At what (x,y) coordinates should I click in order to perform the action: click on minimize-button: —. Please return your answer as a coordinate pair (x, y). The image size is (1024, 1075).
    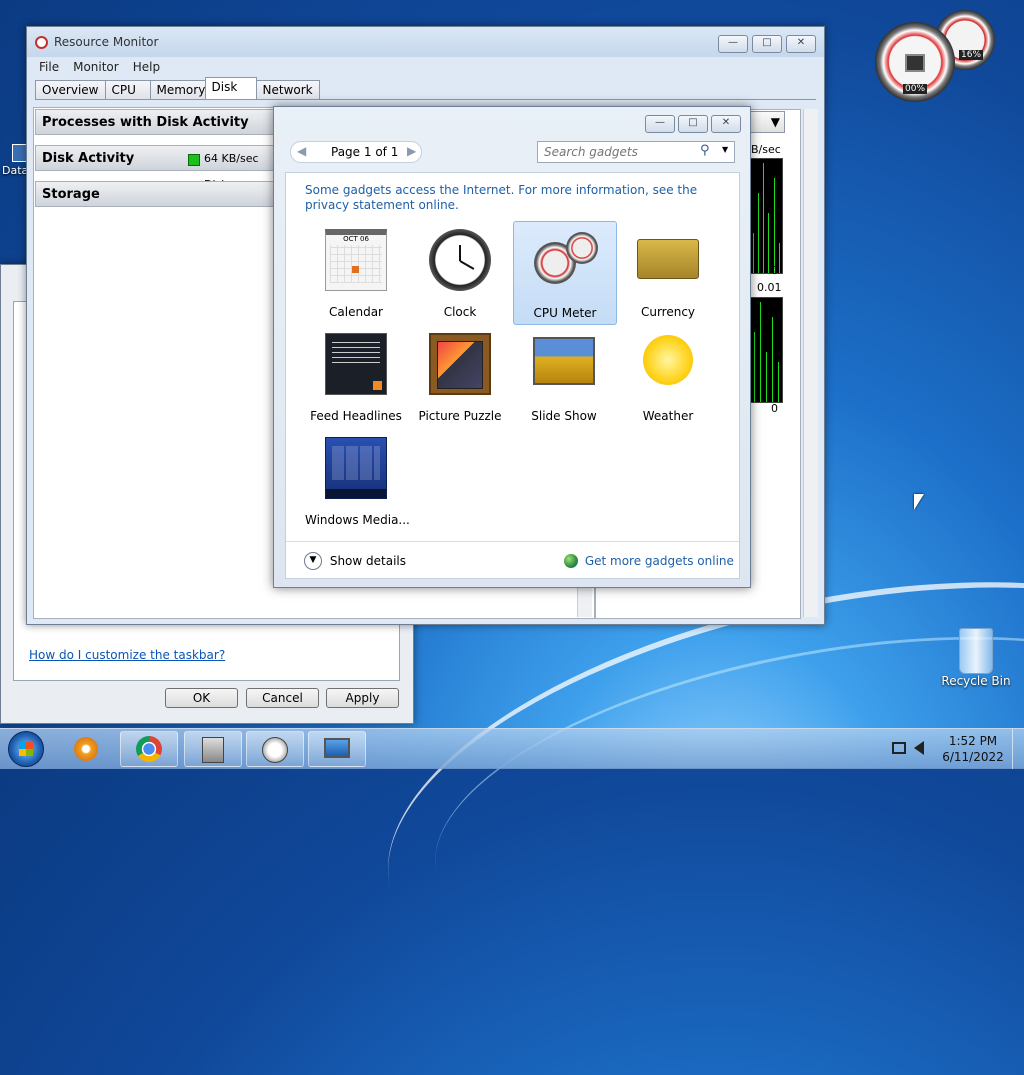
    Looking at the image, I should click on (733, 44).